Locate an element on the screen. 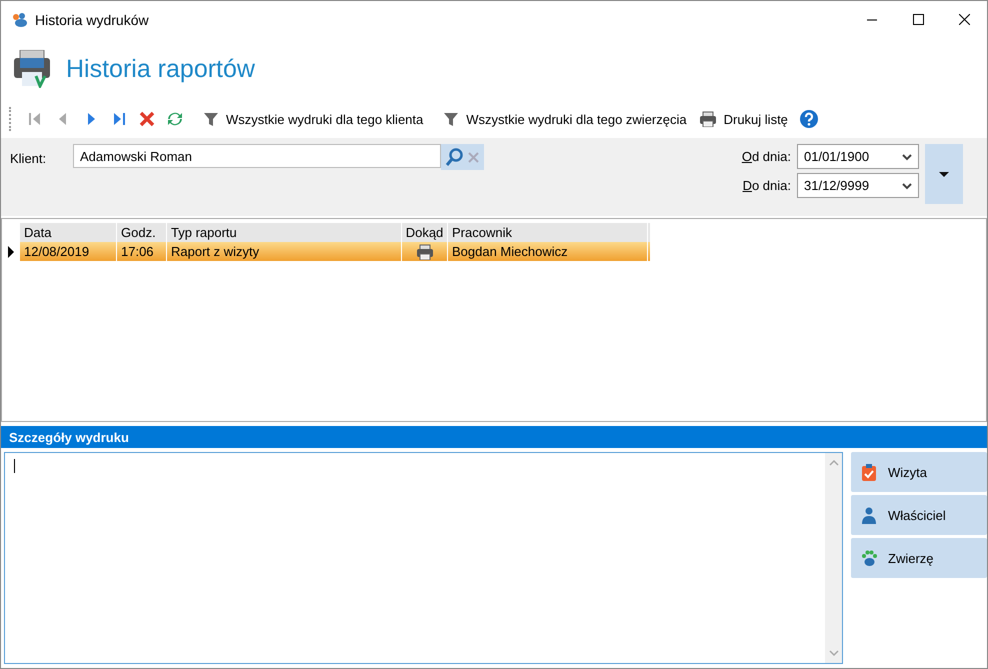 The image size is (988, 669). client-field: Adamowski Roman is located at coordinates (257, 156).